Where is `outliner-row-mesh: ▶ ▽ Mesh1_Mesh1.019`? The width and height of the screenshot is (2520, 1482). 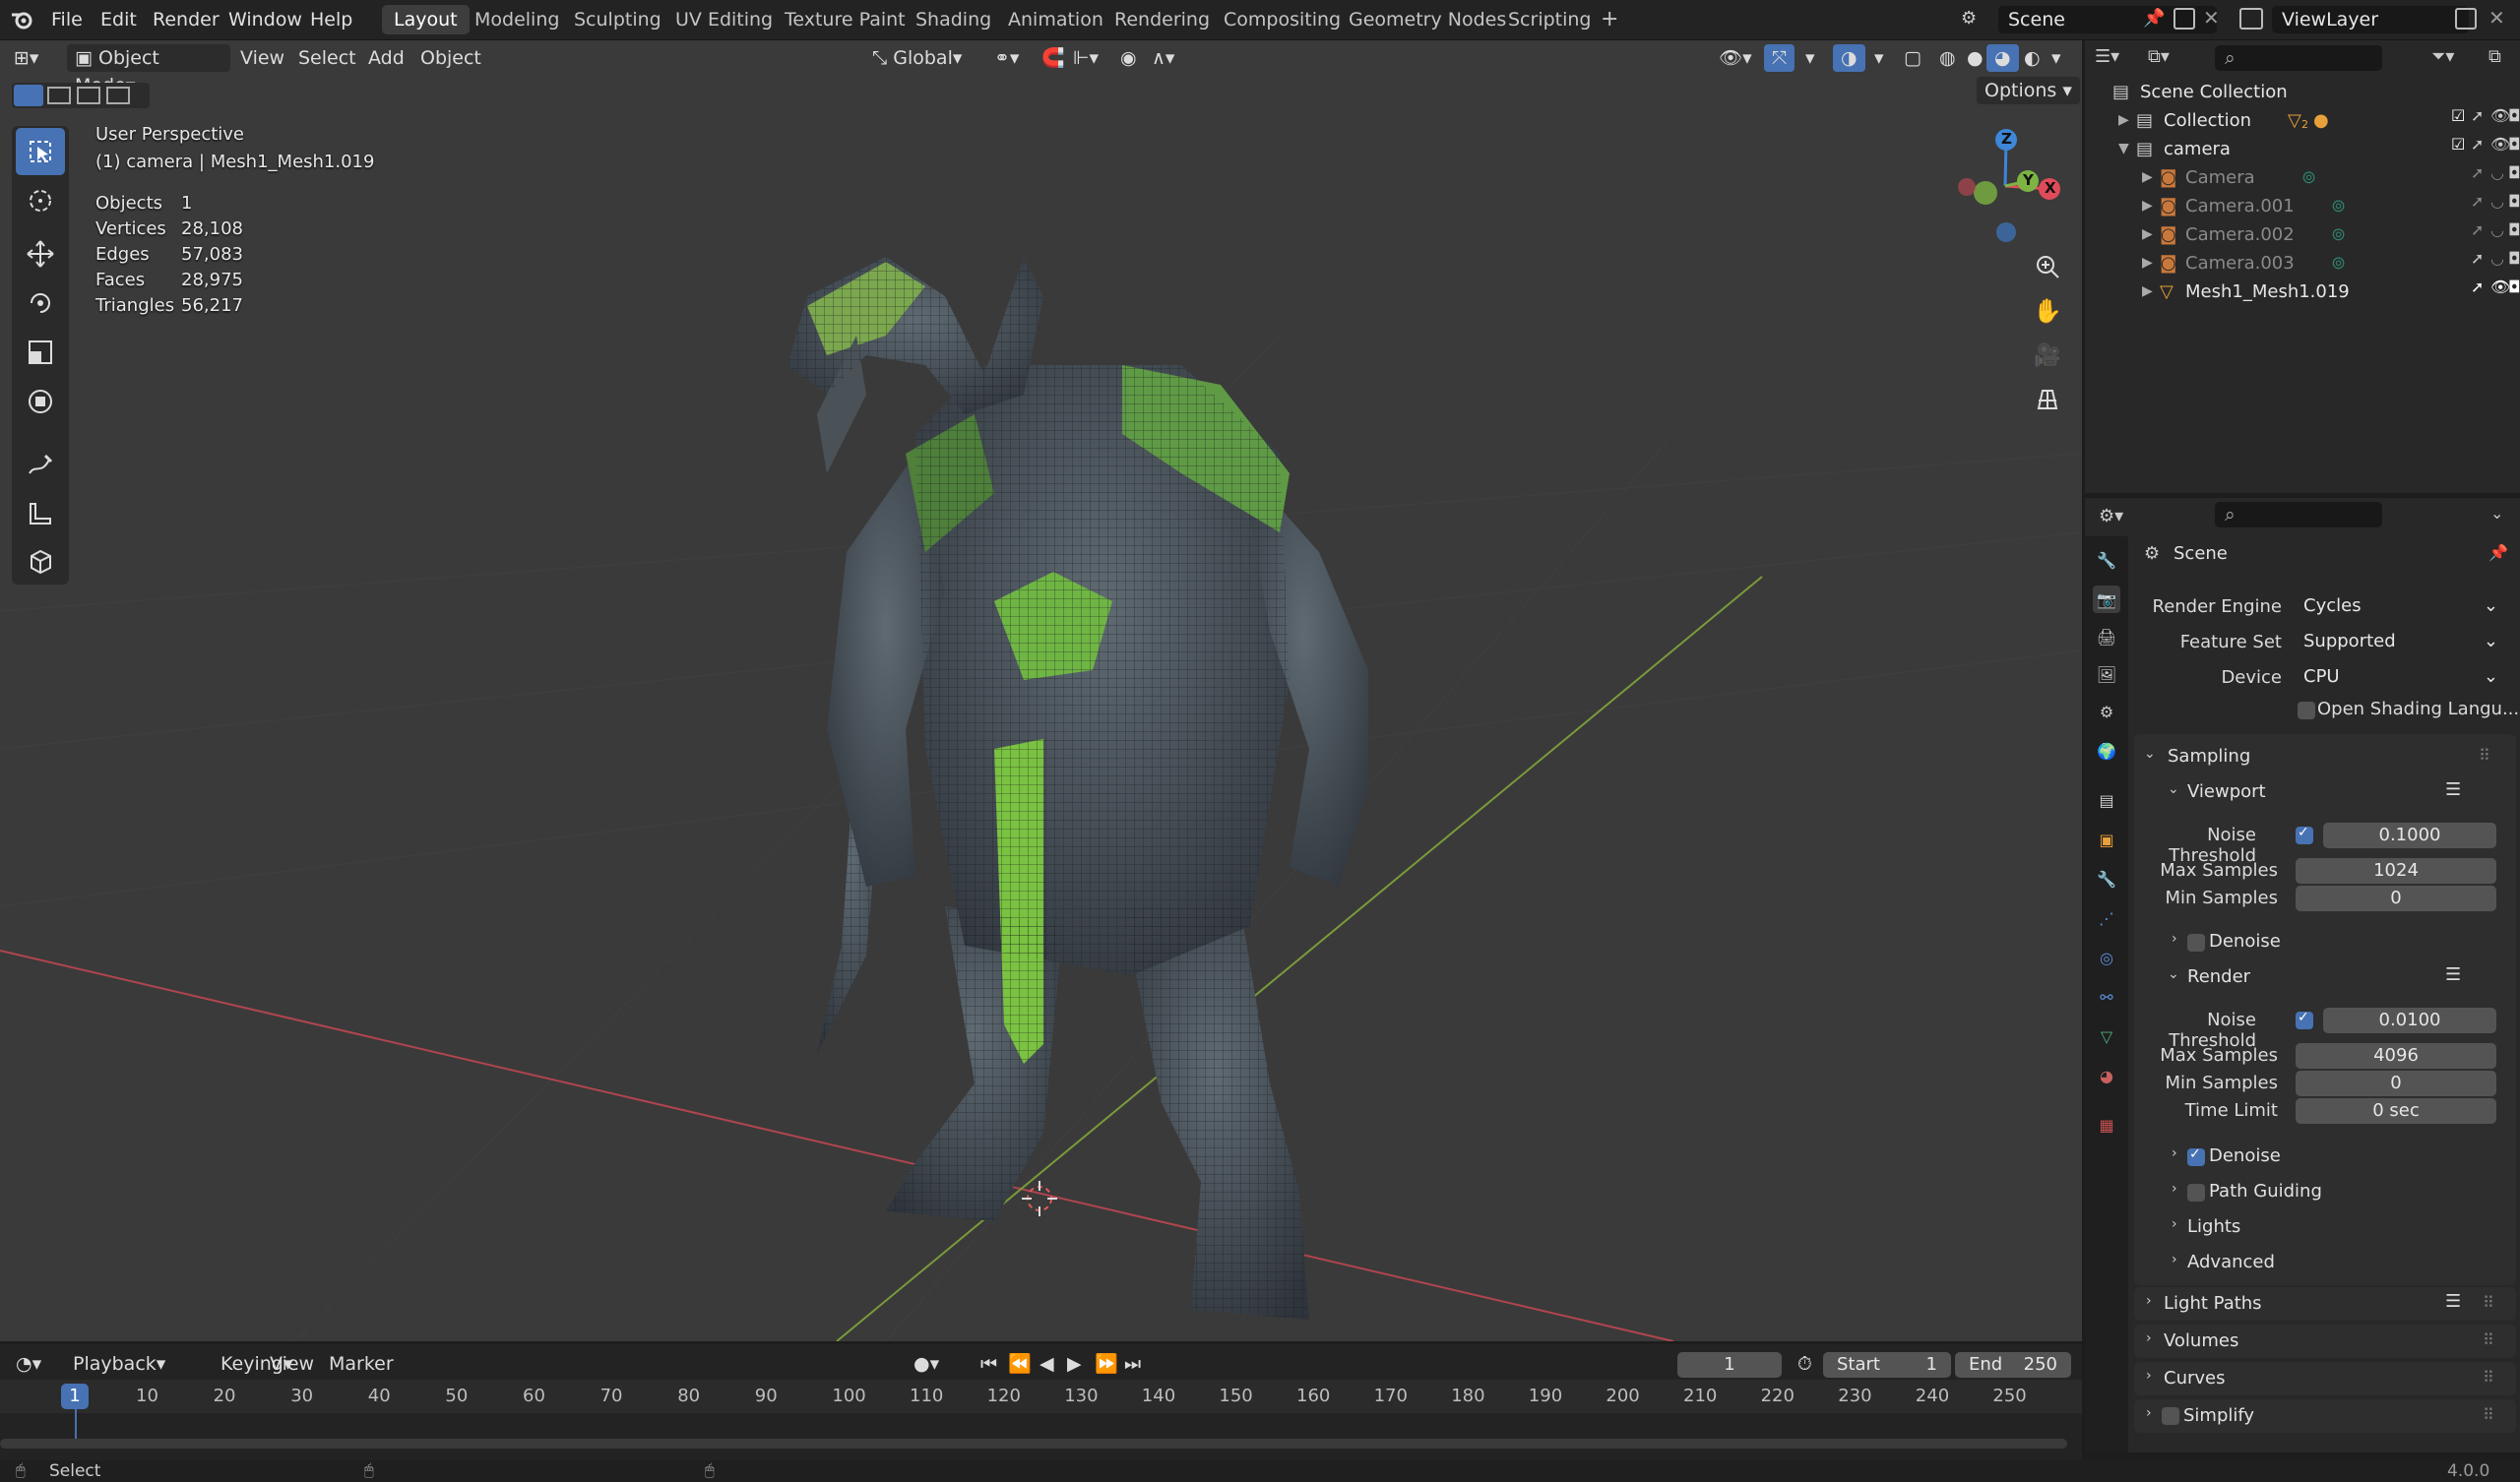
outliner-row-mesh: ▶ ▽ Mesh1_Mesh1.019 is located at coordinates (2302, 292).